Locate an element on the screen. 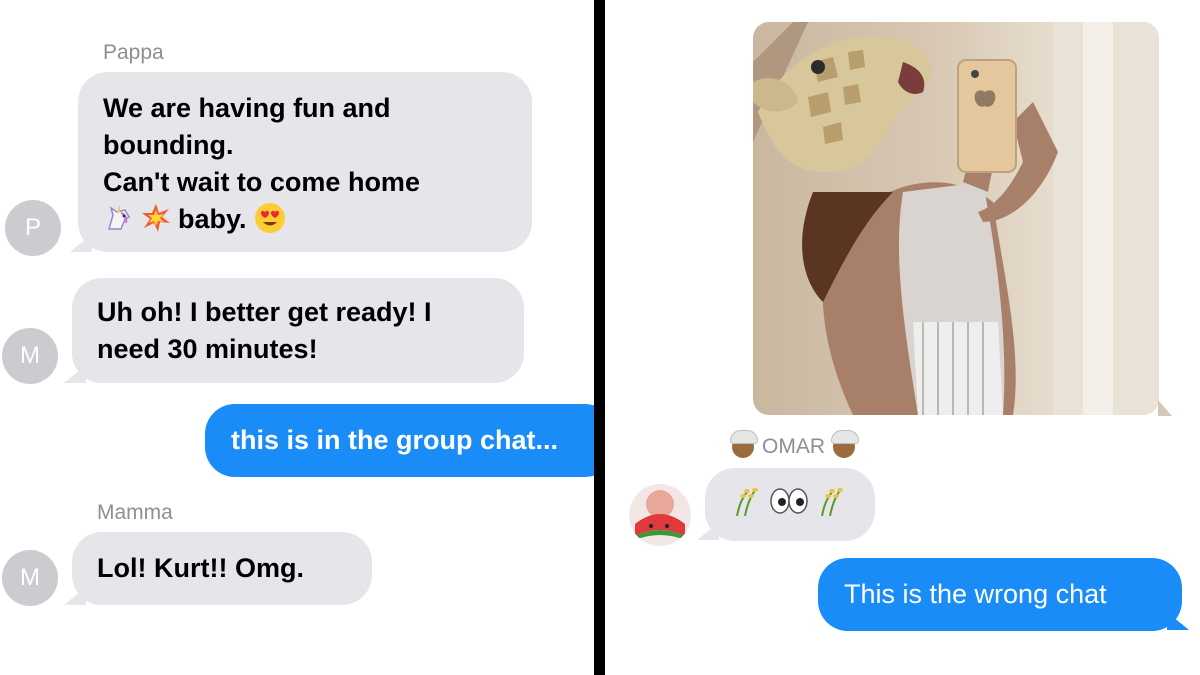  message-line: bounding. is located at coordinates (168, 145).